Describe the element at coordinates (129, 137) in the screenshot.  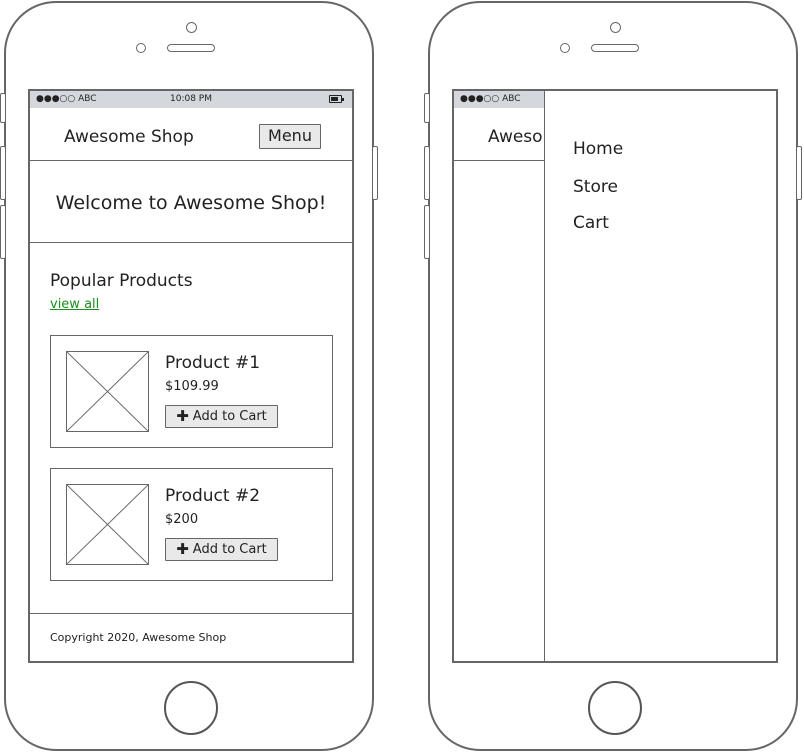
I see `brand-title: Awesome Shop` at that location.